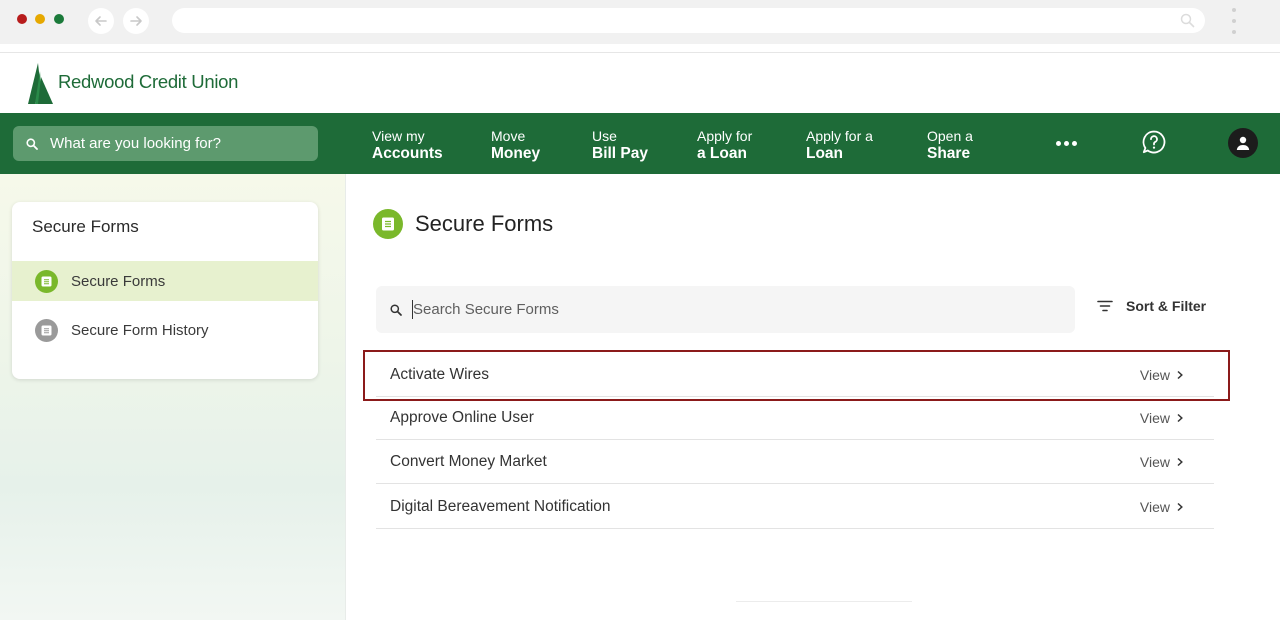 This screenshot has width=1280, height=620. I want to click on form-name: Convert Money Market, so click(468, 461).